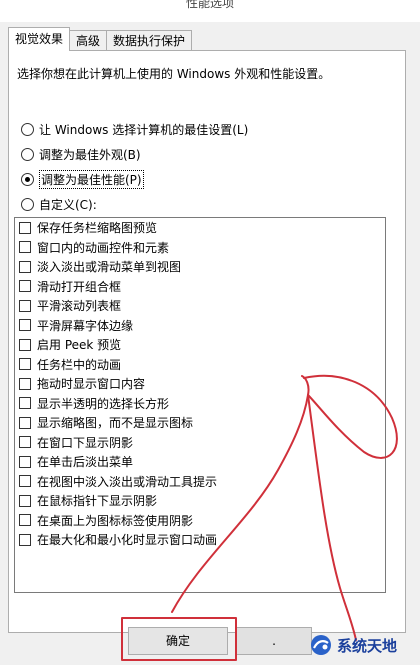 This screenshot has width=420, height=665. Describe the element at coordinates (209, 5) in the screenshot. I see `window-title: 性能选项` at that location.